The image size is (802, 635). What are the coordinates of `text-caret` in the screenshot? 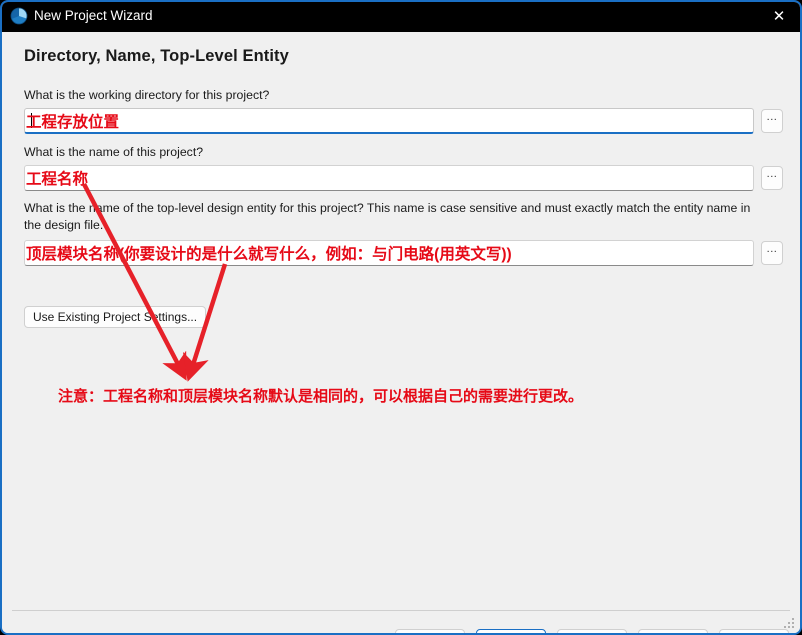 It's located at (31, 120).